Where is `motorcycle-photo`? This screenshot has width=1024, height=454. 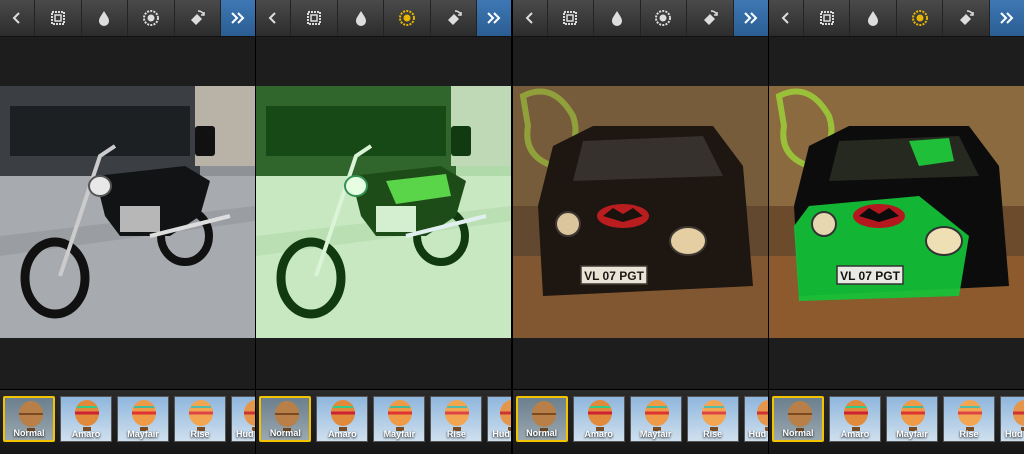
motorcycle-photo is located at coordinates (127, 212).